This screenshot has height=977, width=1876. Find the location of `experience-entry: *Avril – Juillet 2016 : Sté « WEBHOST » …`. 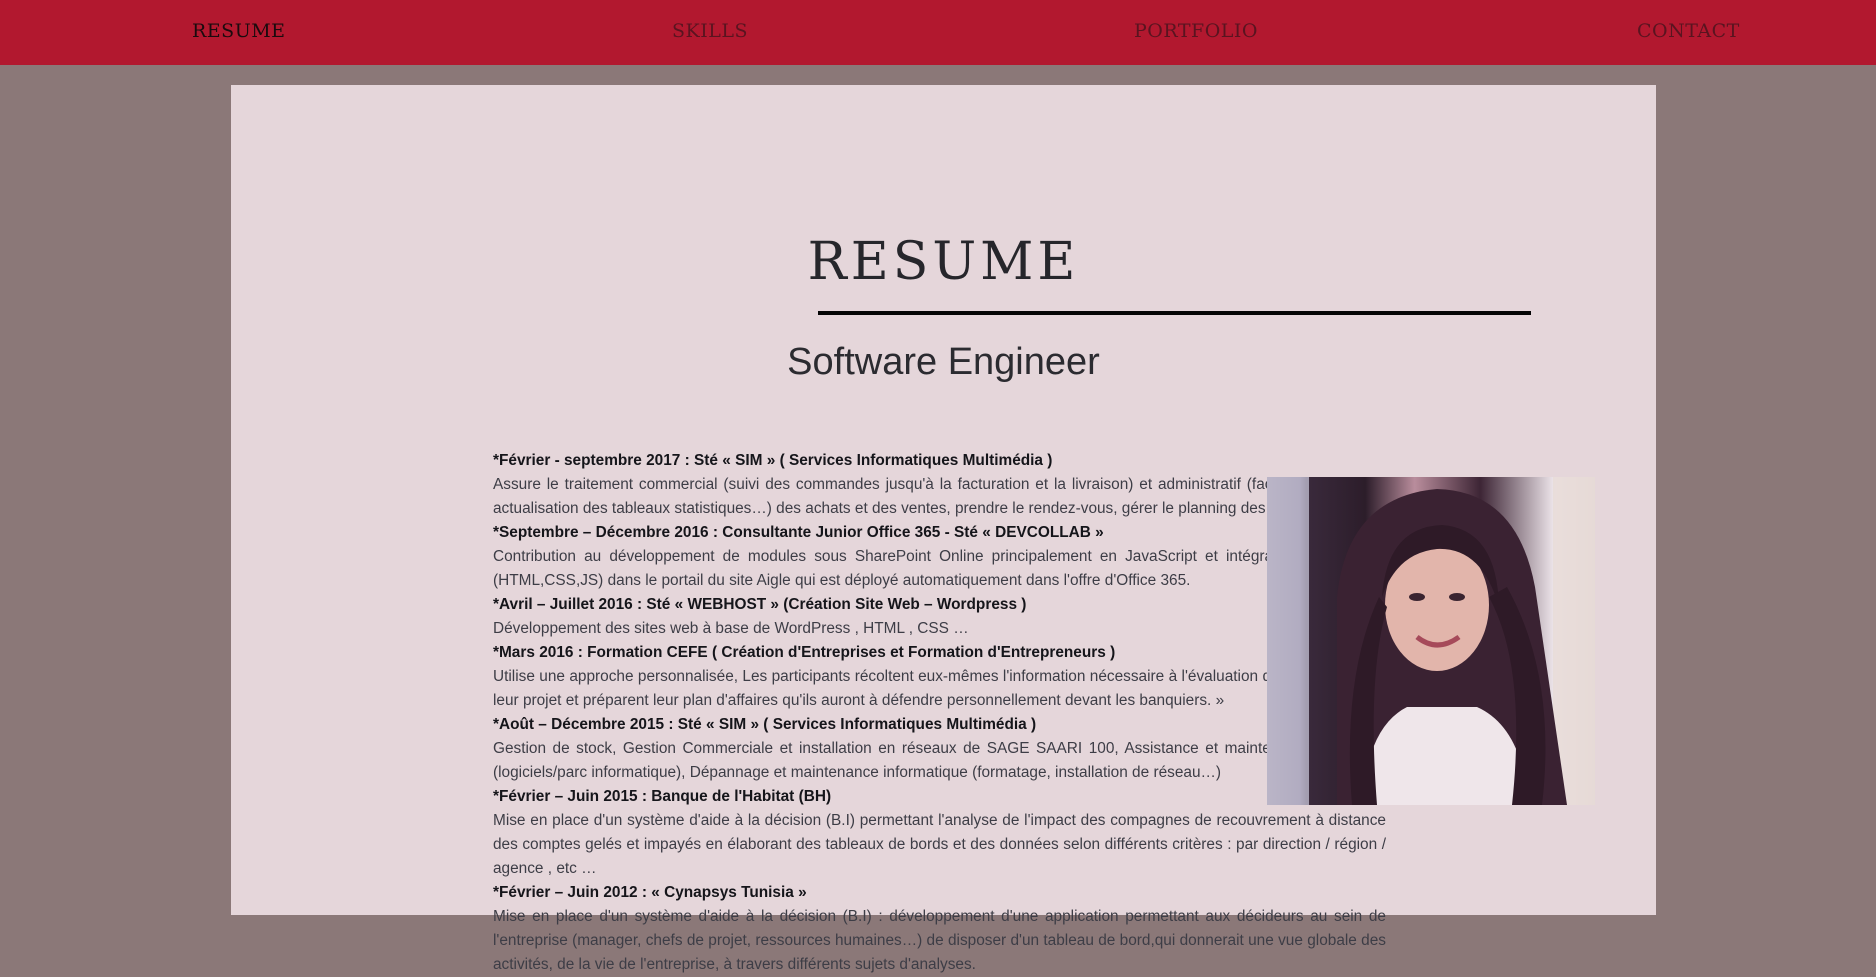

experience-entry: *Avril – Juillet 2016 : Sté « WEBHOST » … is located at coordinates (939, 617).